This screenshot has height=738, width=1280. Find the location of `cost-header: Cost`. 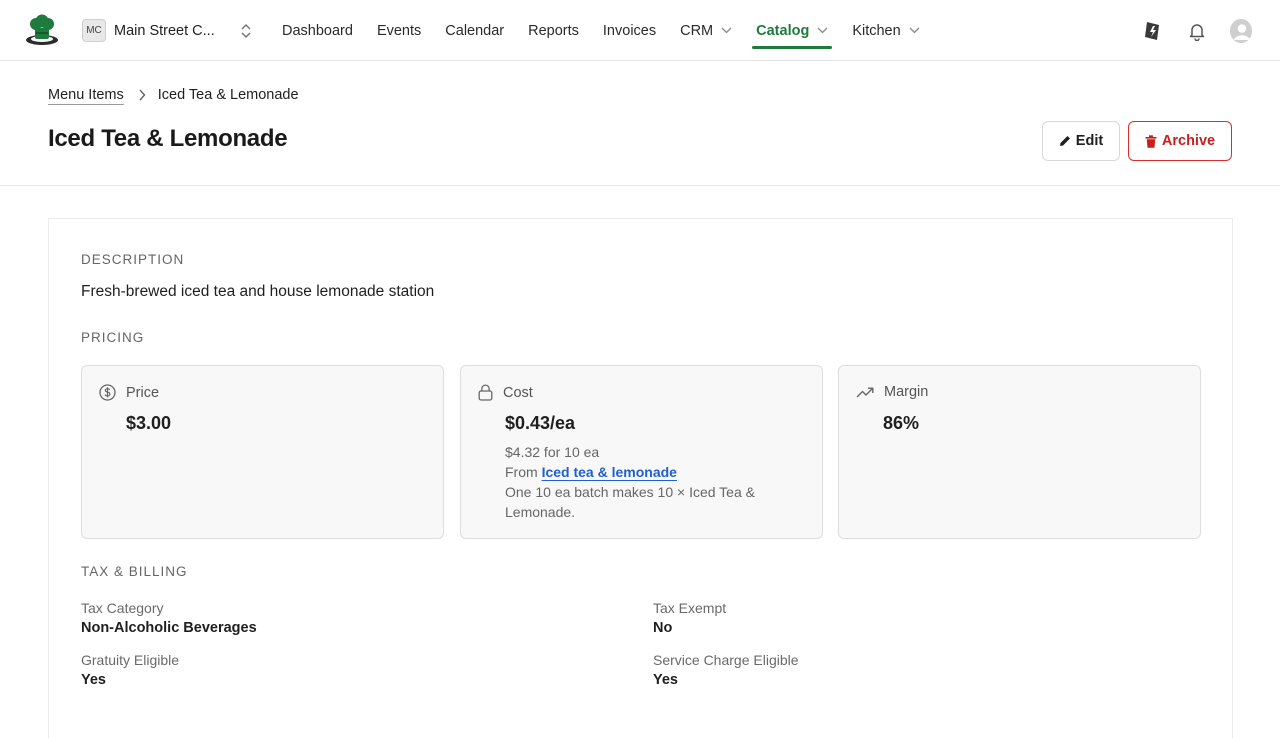

cost-header: Cost is located at coordinates (505, 392).